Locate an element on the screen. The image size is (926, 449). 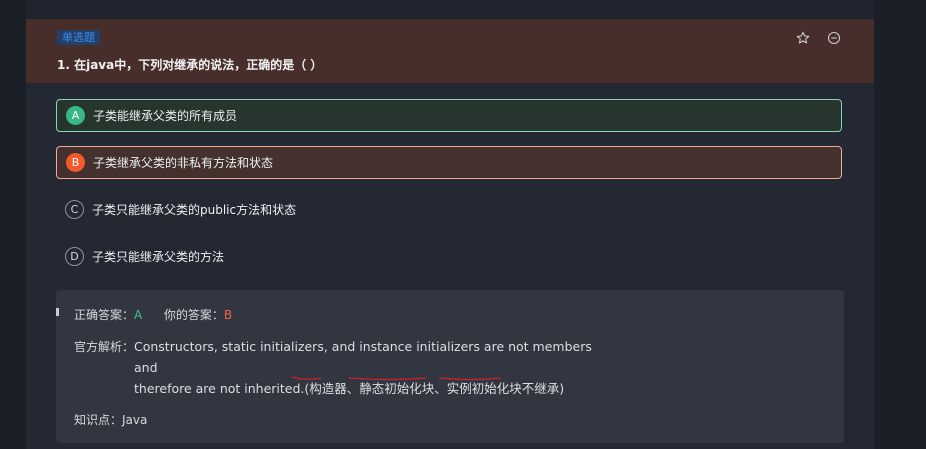
question-header: 单选题 1. 在java中，下列对继承的说法，正确的是（ ） is located at coordinates (450, 51).